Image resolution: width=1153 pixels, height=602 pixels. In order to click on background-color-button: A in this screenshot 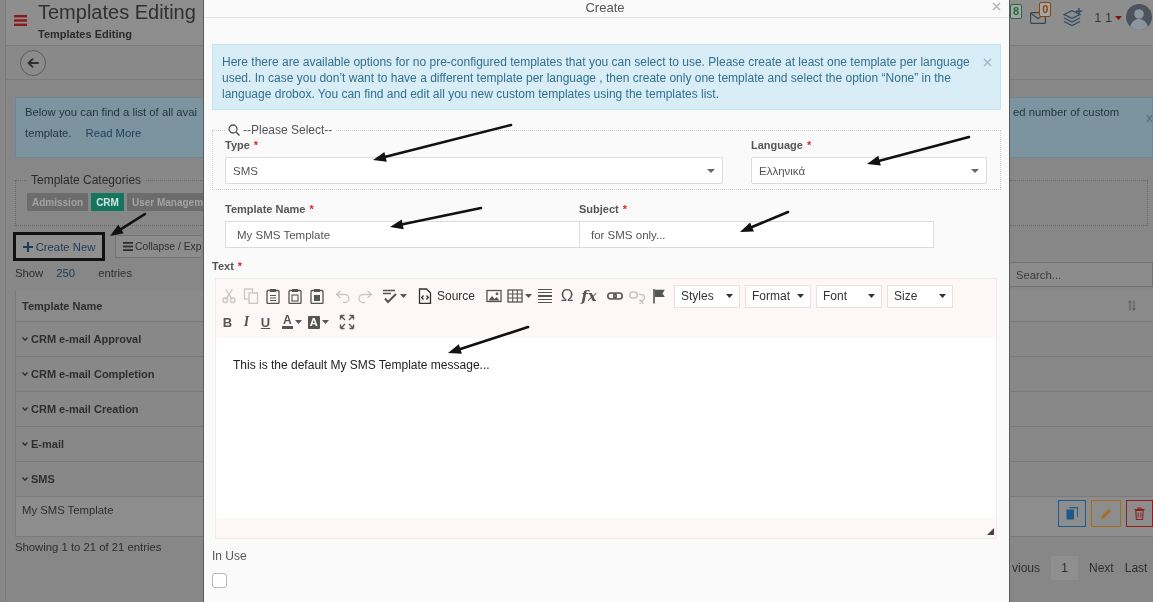, I will do `click(318, 322)`.